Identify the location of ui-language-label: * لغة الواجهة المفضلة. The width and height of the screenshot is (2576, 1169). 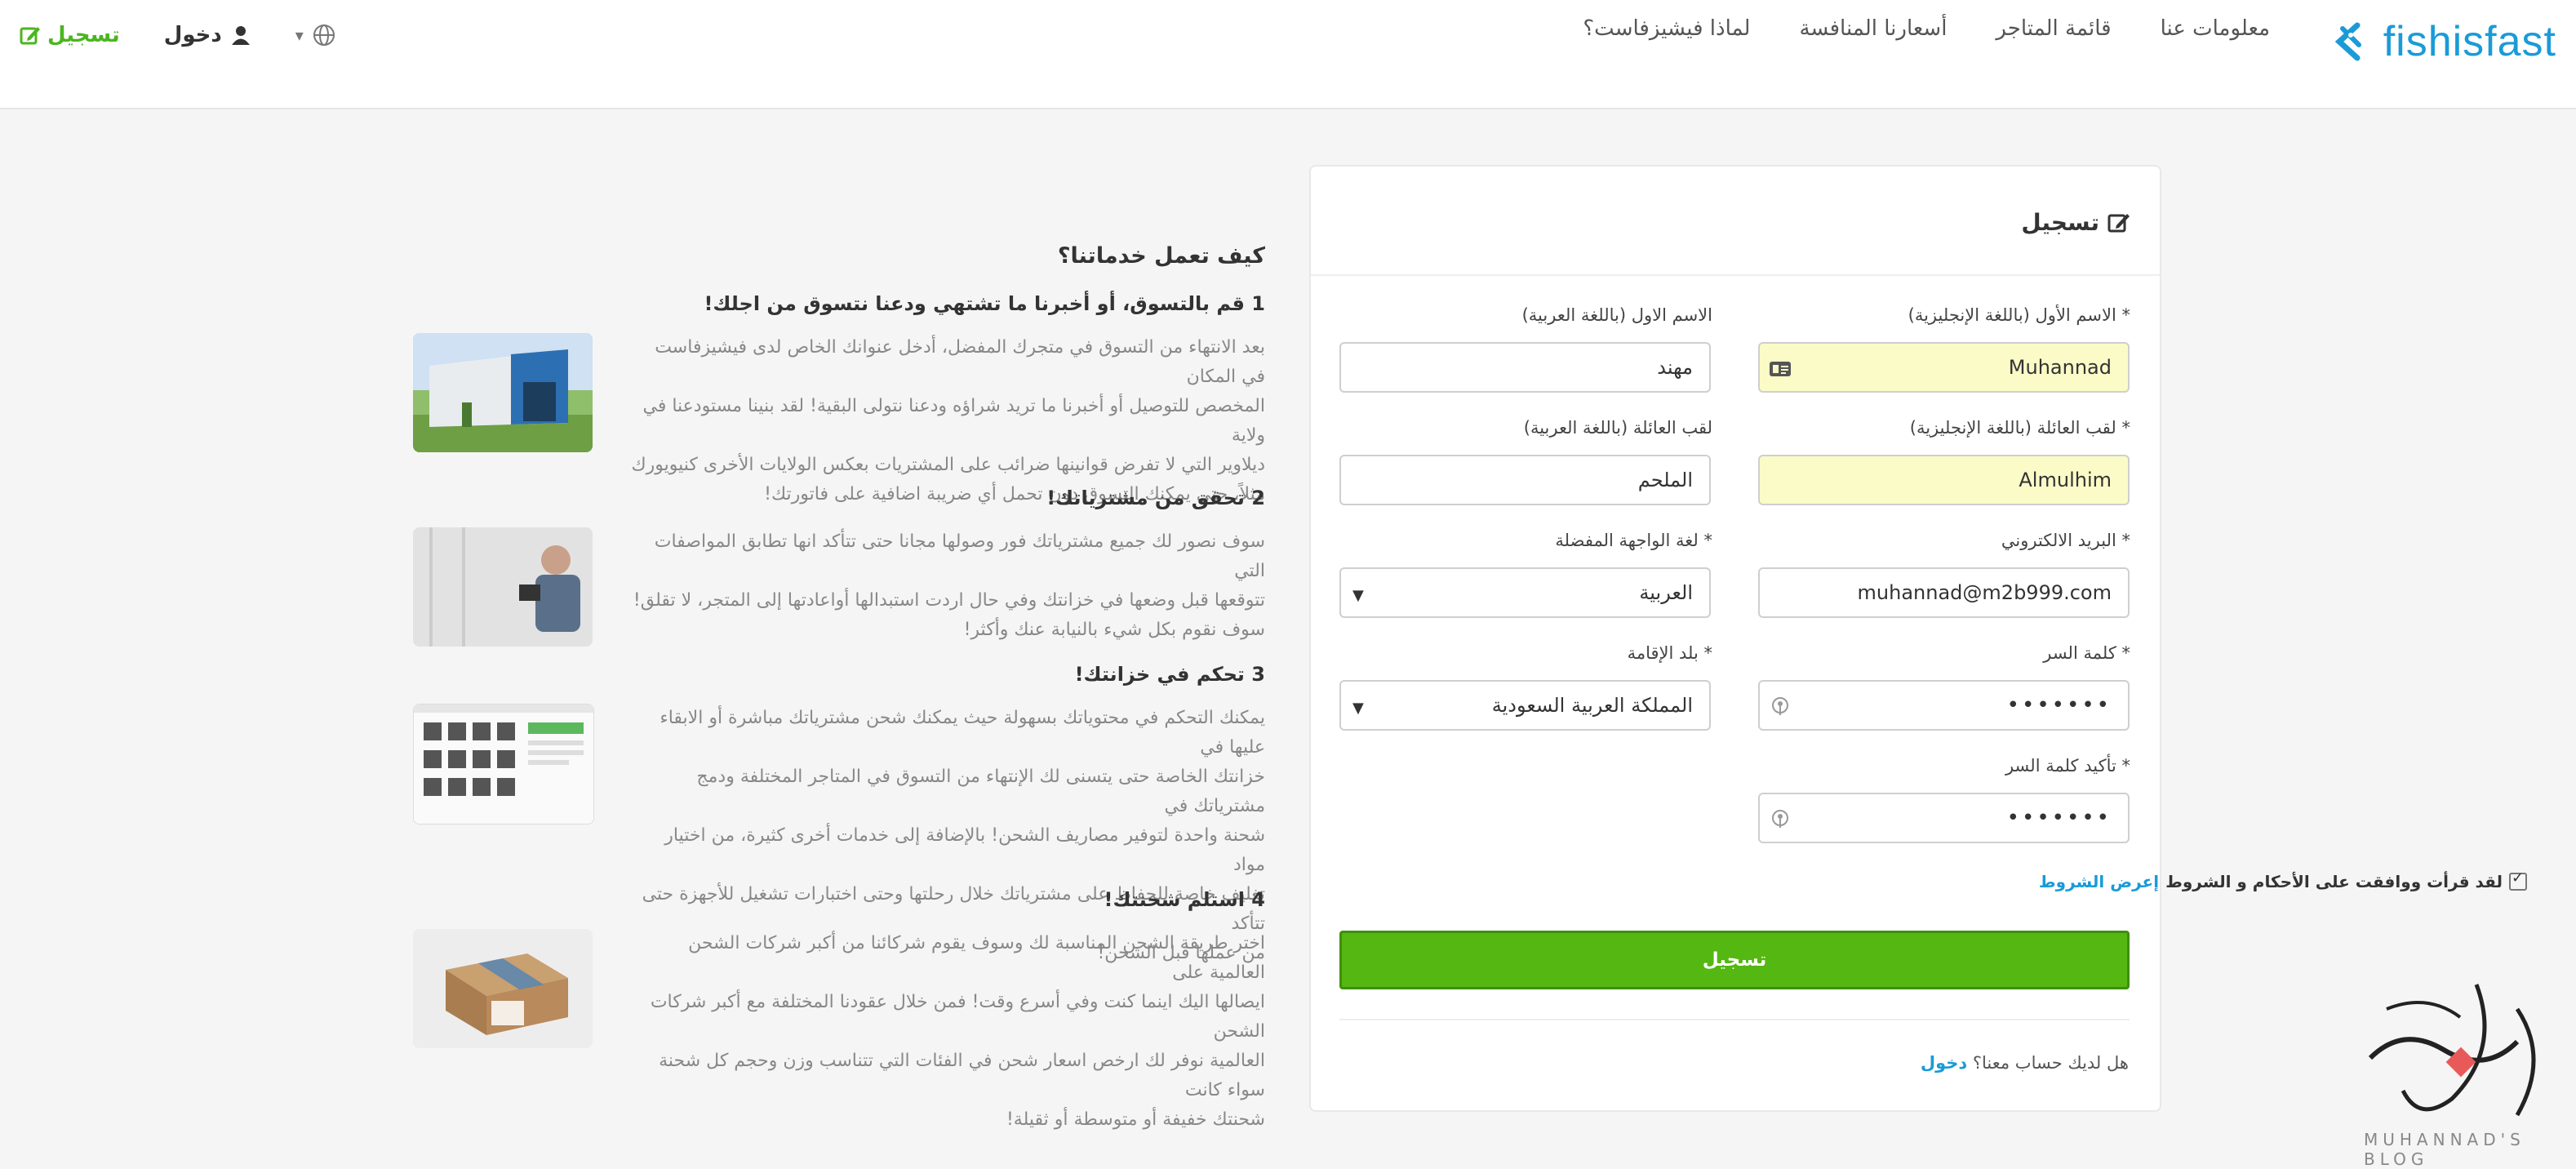
(1633, 540).